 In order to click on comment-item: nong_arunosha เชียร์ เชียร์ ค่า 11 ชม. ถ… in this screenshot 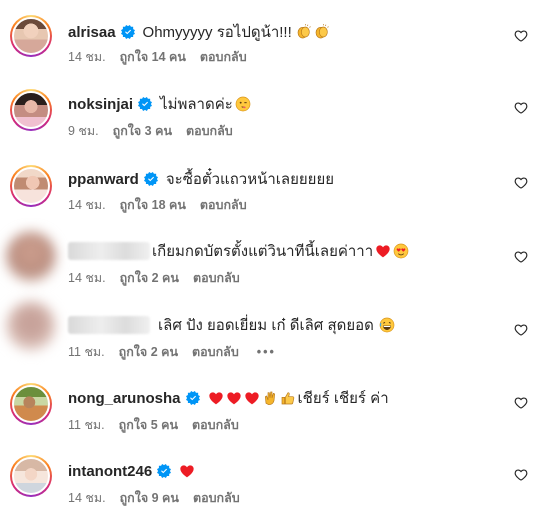, I will do `click(271, 416)`.